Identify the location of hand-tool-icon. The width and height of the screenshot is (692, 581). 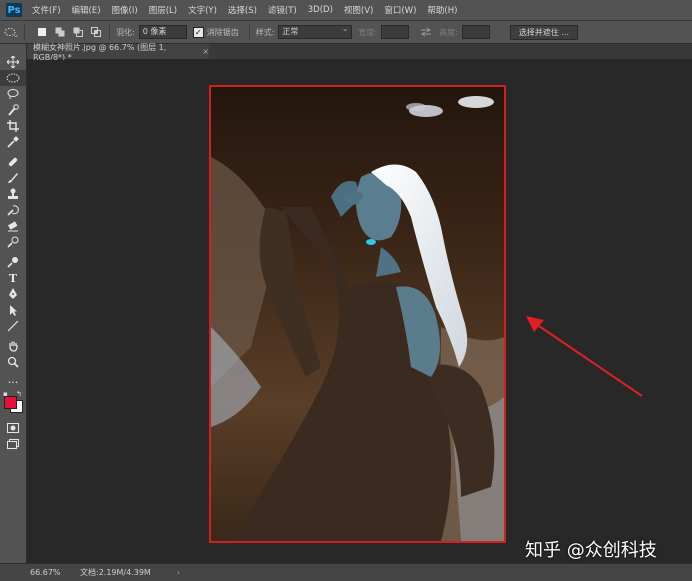
(13, 346).